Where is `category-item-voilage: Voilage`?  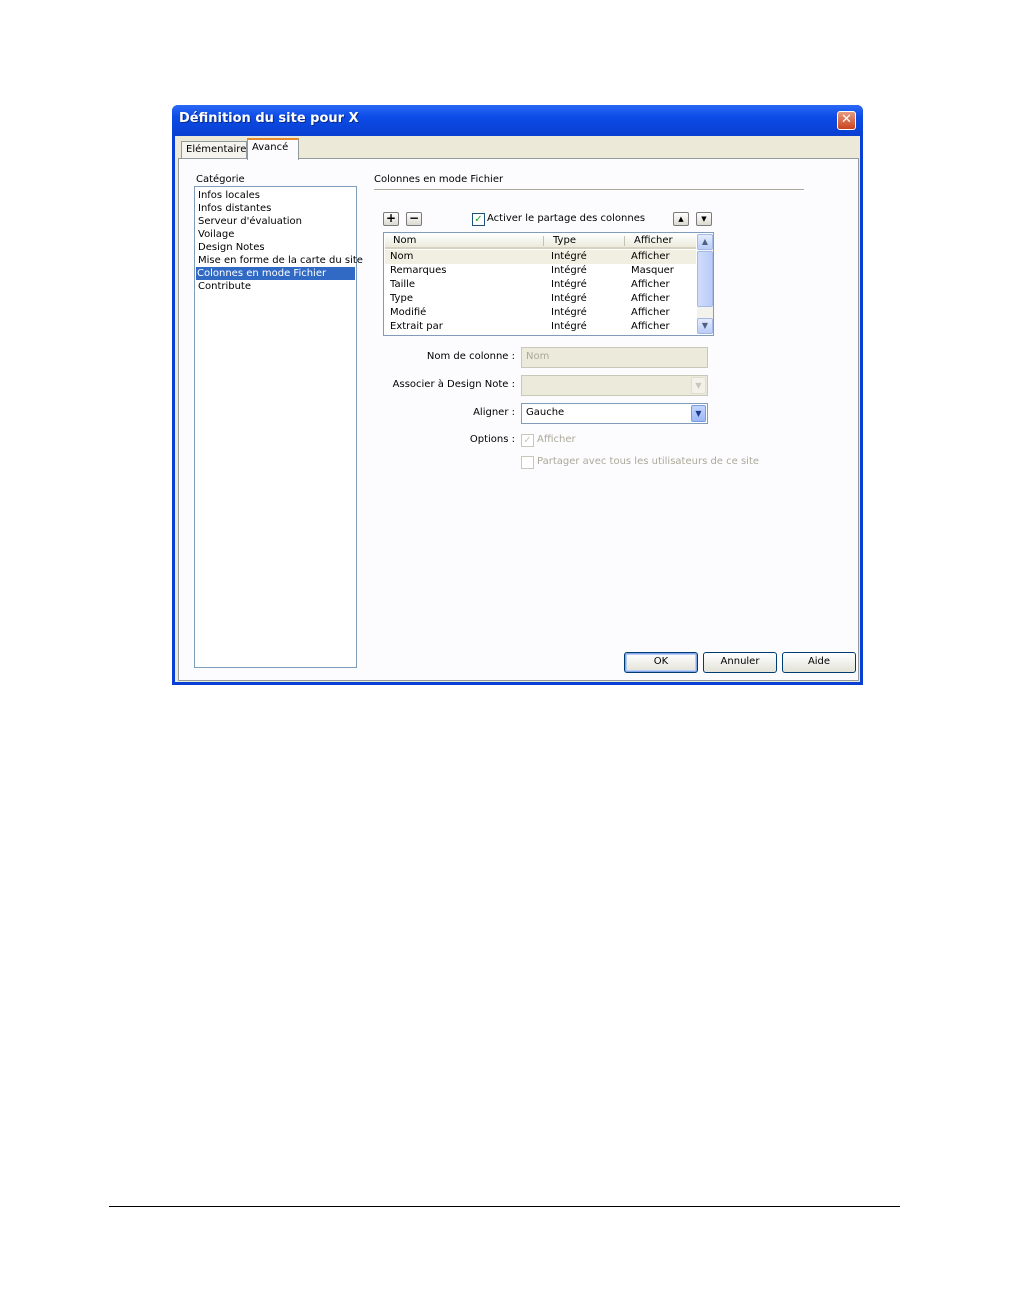 category-item-voilage: Voilage is located at coordinates (215, 234).